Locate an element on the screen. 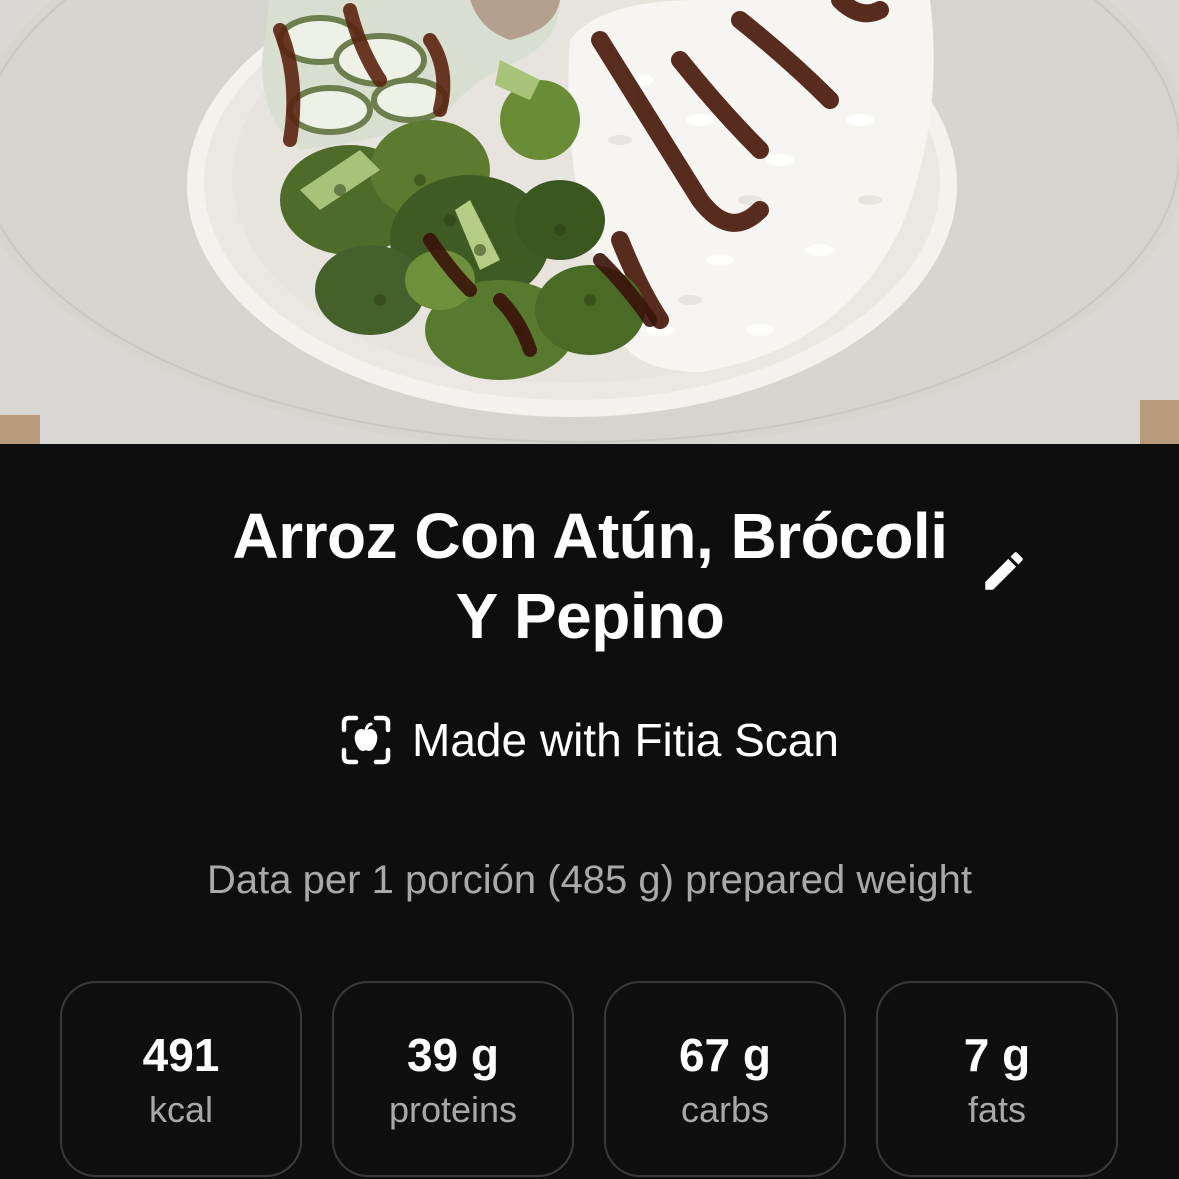 This screenshot has width=1179, height=1179. edit-meal-button is located at coordinates (1004, 571).